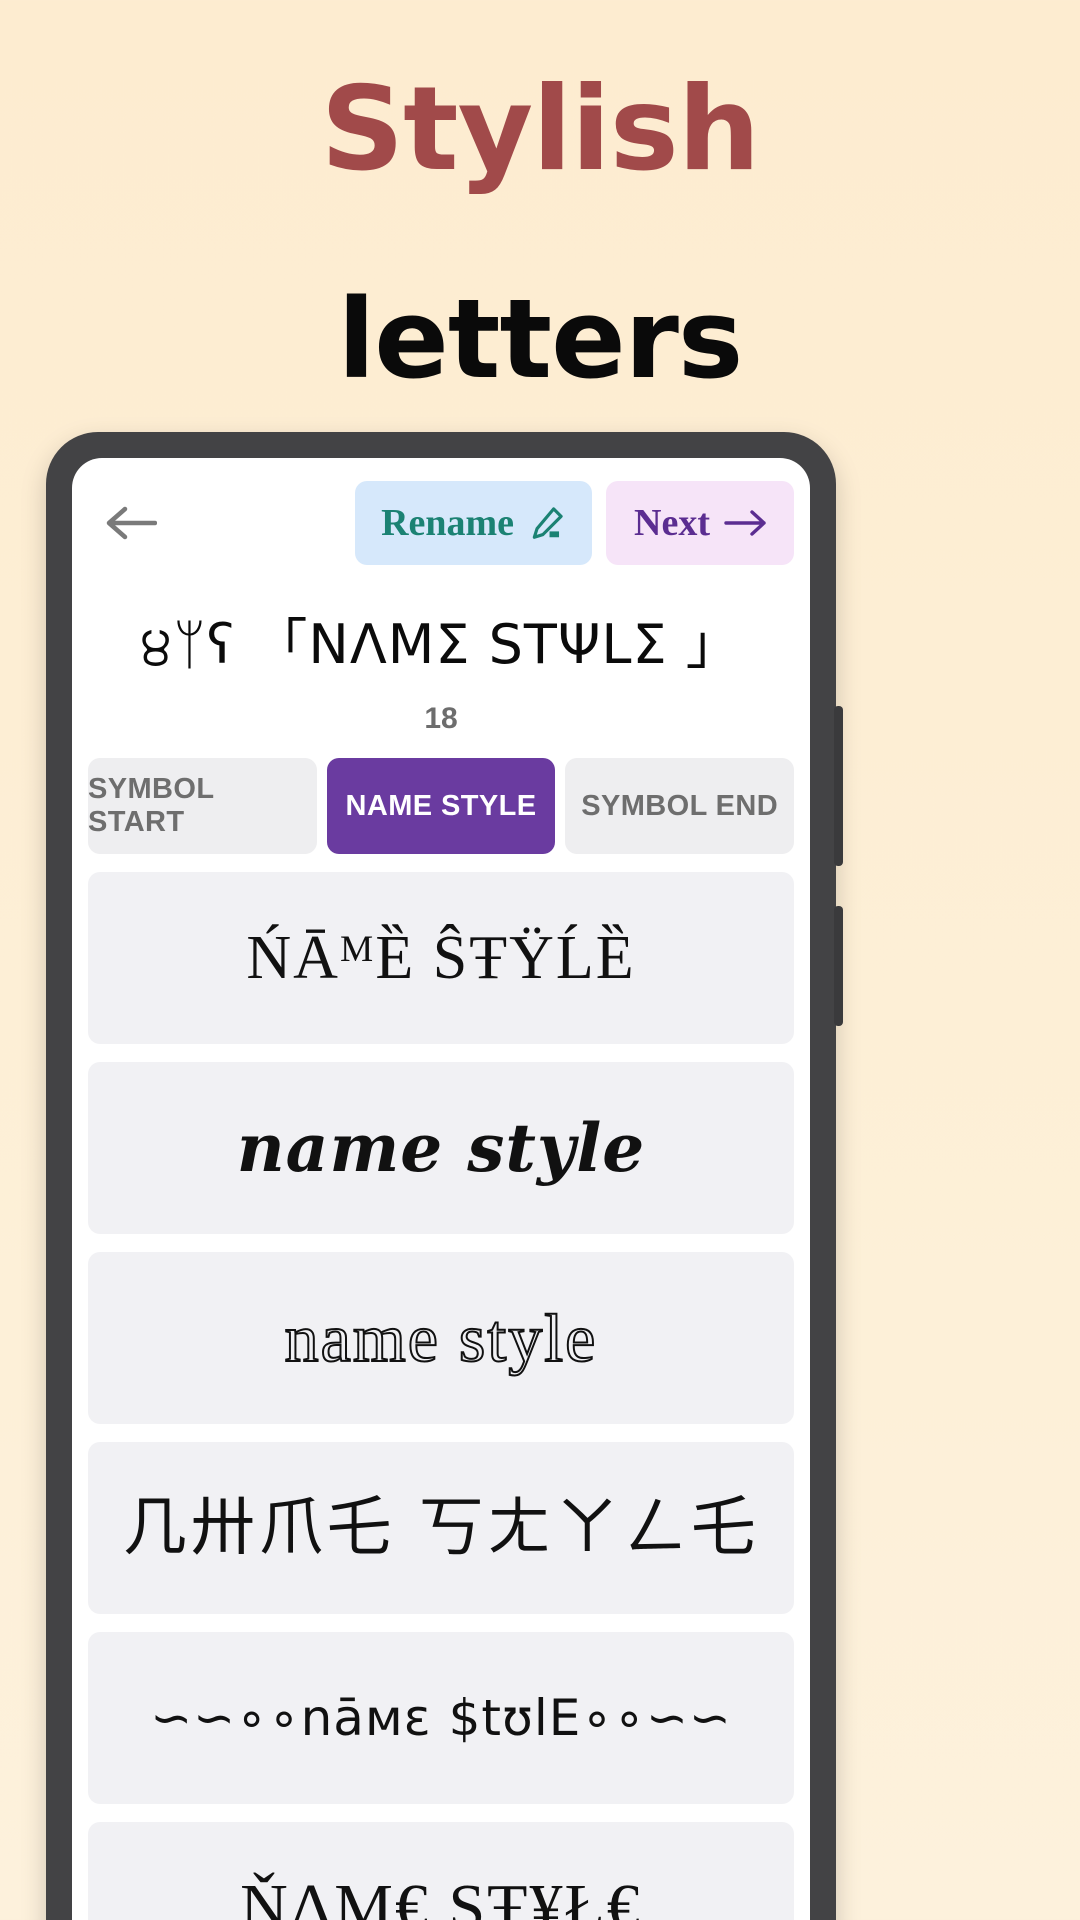 This screenshot has width=1080, height=1920. What do you see at coordinates (680, 806) in the screenshot?
I see `tab-symbol-end: SYMBOL END` at bounding box center [680, 806].